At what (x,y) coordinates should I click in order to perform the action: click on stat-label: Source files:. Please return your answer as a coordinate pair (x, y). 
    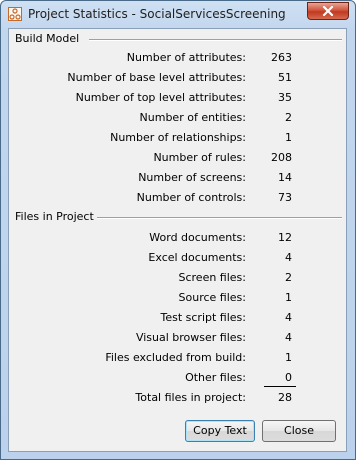
    Looking at the image, I should click on (212, 297).